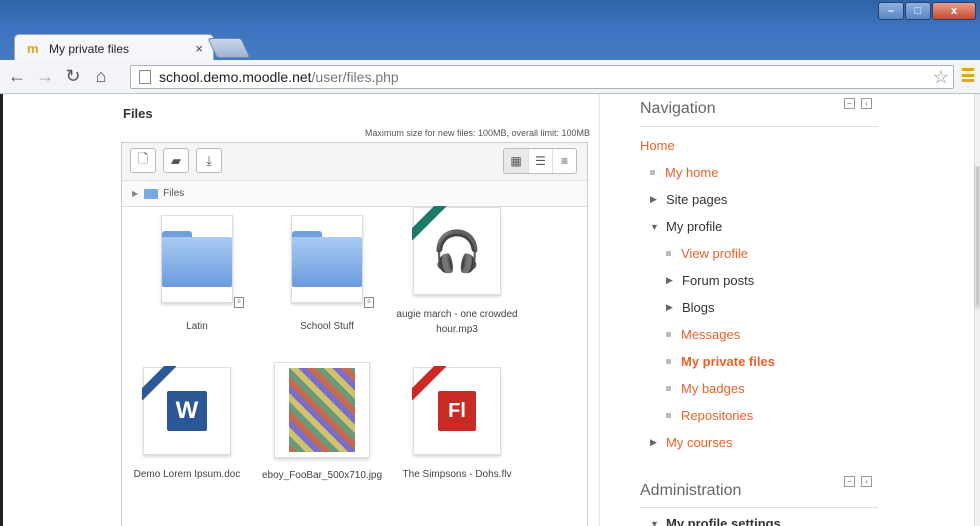 The height and width of the screenshot is (526, 980). What do you see at coordinates (715, 521) in the screenshot?
I see `admin-my-profile-settings: ▼ My profile settings` at bounding box center [715, 521].